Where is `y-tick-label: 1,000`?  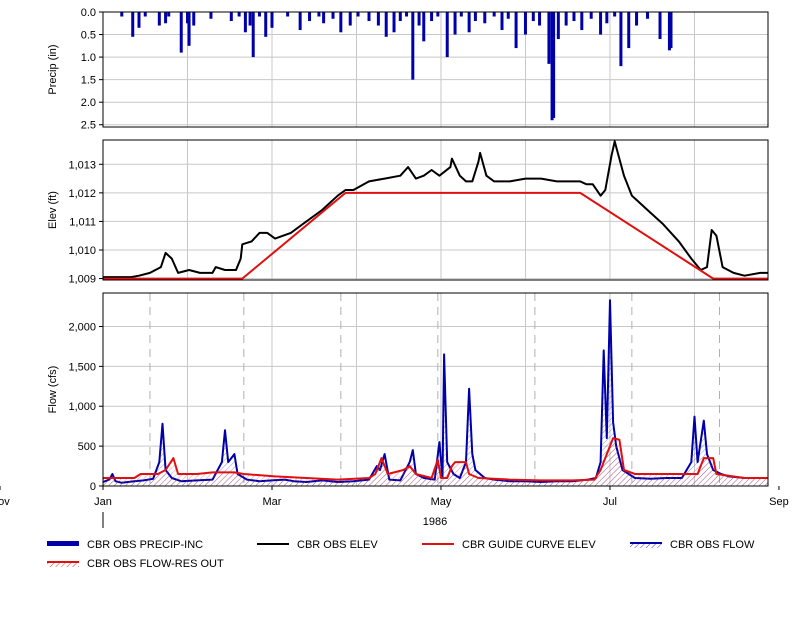 y-tick-label: 1,000 is located at coordinates (82, 407).